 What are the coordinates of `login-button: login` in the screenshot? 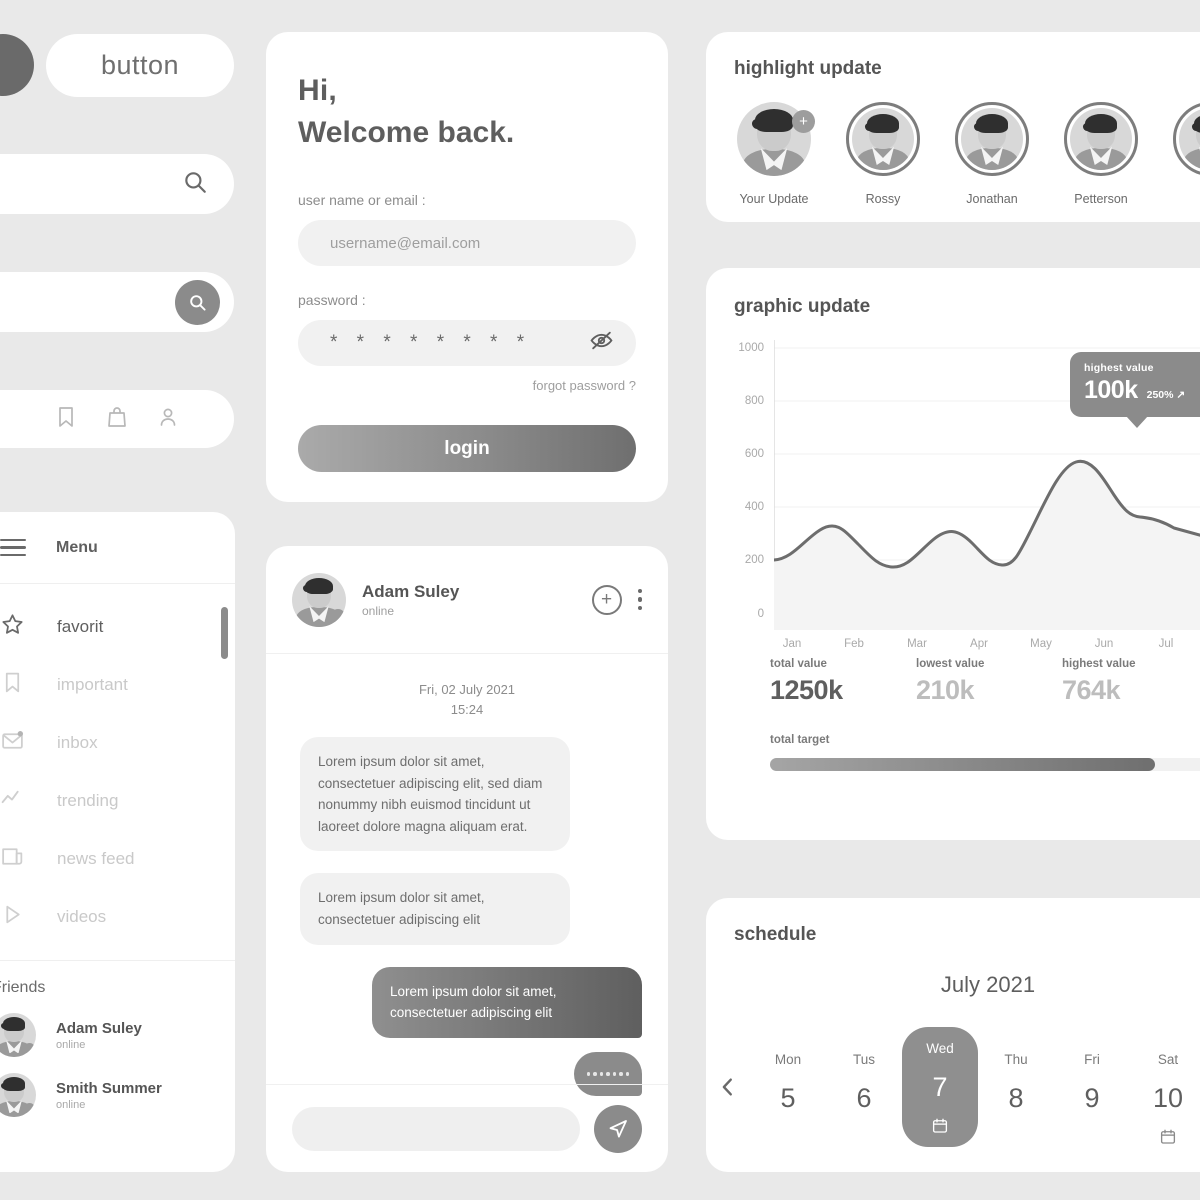 It's located at (467, 448).